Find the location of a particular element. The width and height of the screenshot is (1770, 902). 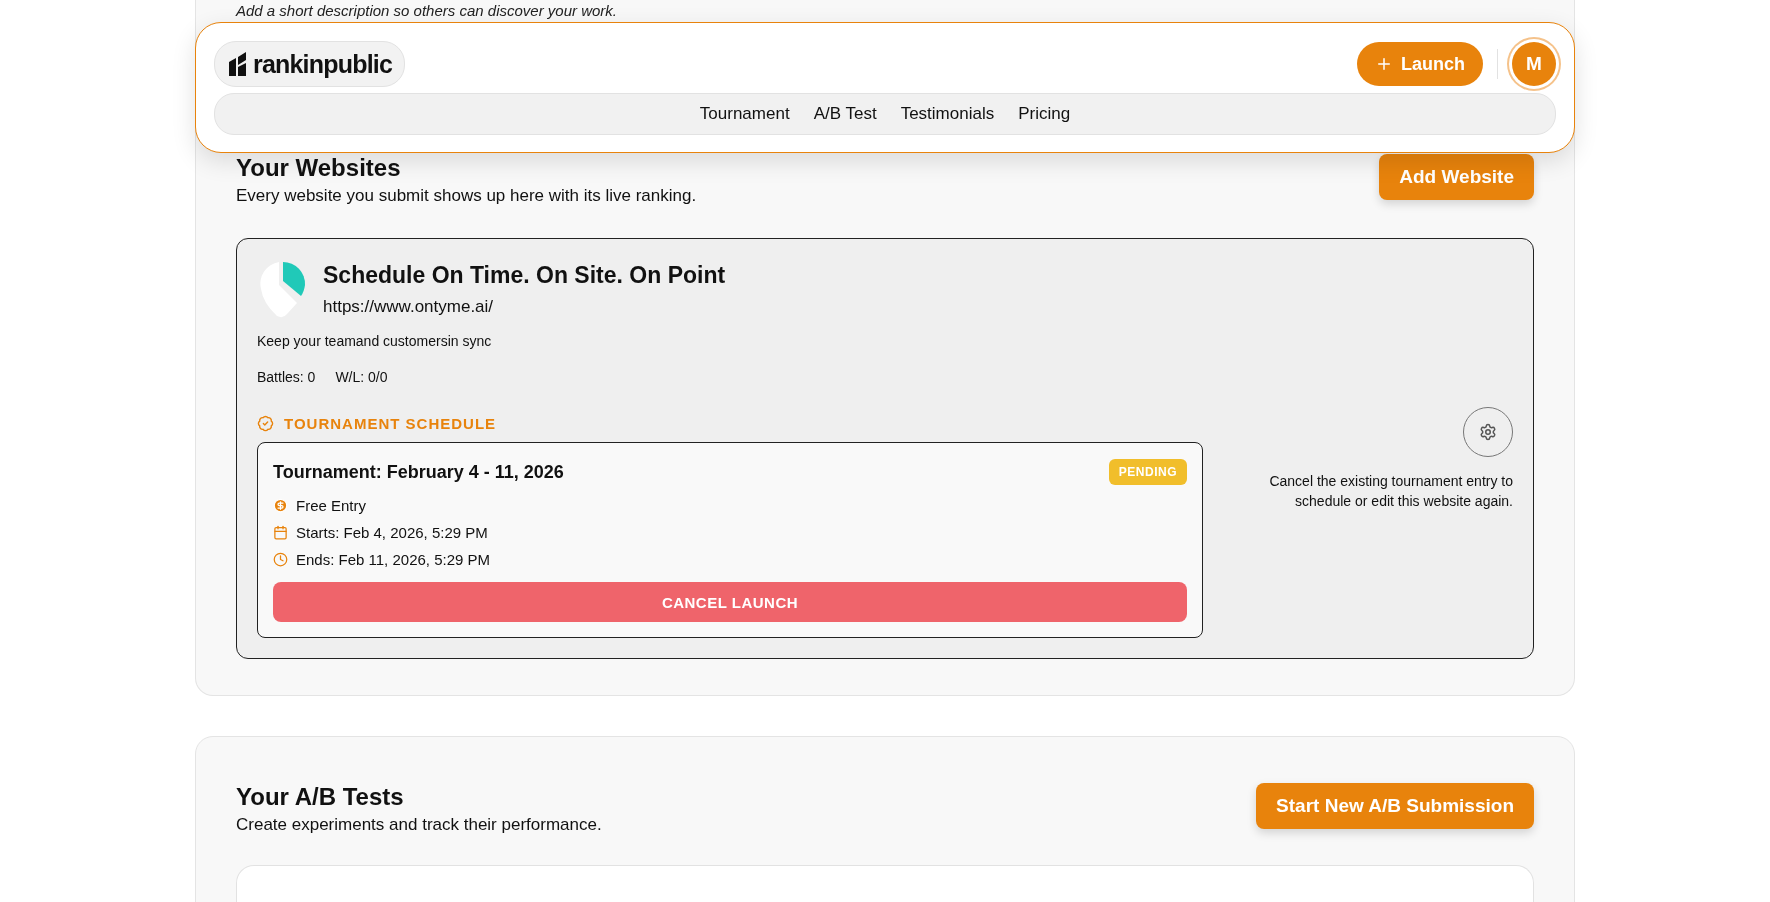

nav-link: Testimonials is located at coordinates (947, 114).